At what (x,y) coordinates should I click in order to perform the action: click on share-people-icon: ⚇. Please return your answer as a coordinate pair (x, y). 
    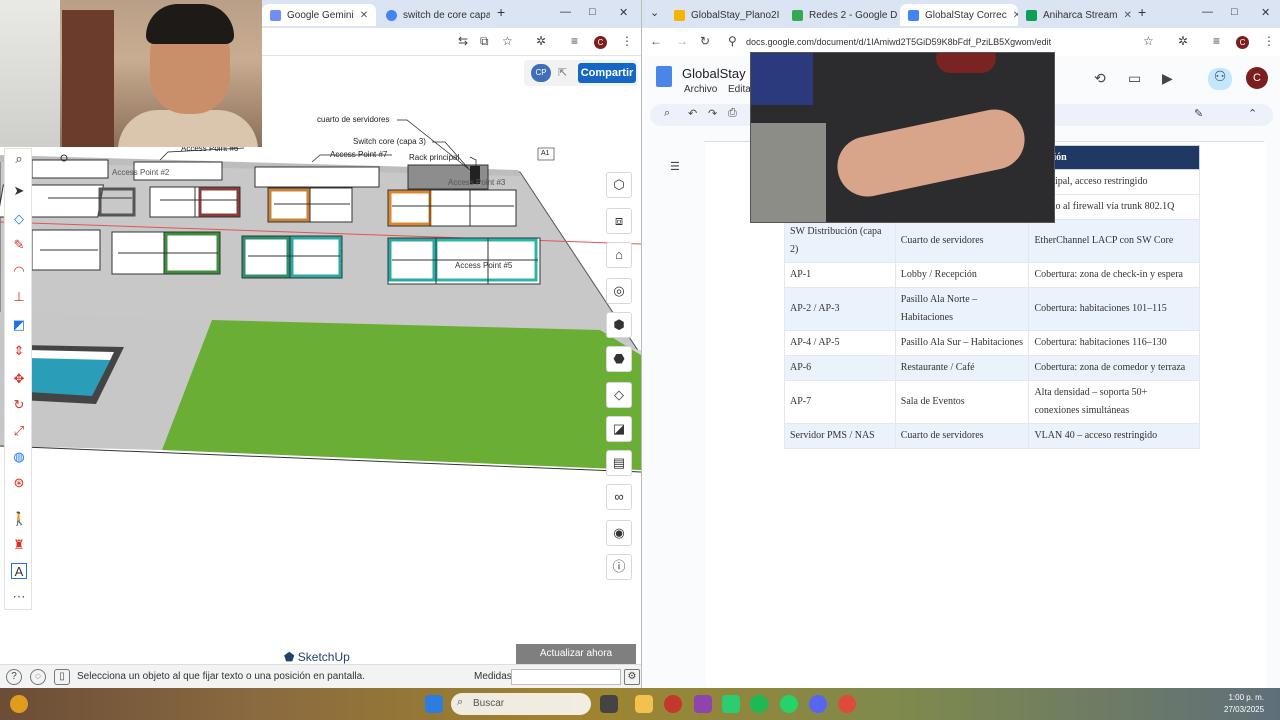
    Looking at the image, I should click on (1220, 79).